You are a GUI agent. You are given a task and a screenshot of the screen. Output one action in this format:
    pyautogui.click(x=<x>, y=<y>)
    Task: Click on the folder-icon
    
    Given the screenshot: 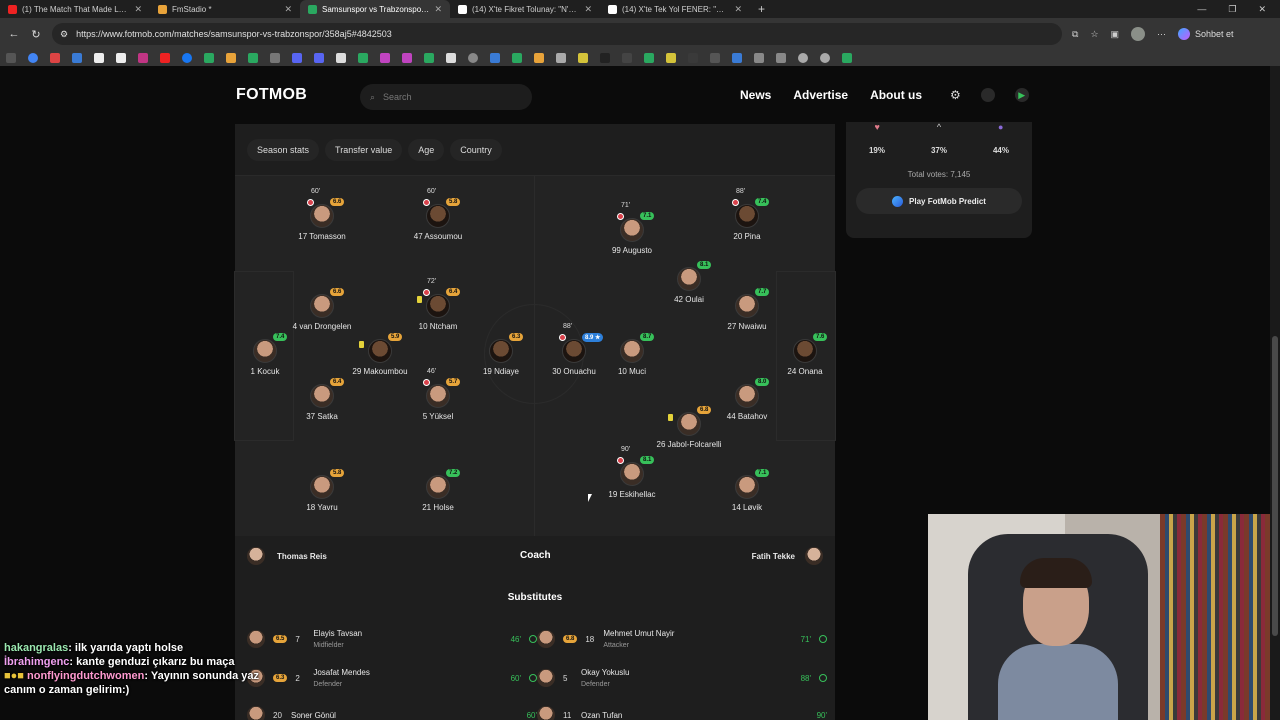 What is the action you would take?
    pyautogui.click(x=759, y=58)
    